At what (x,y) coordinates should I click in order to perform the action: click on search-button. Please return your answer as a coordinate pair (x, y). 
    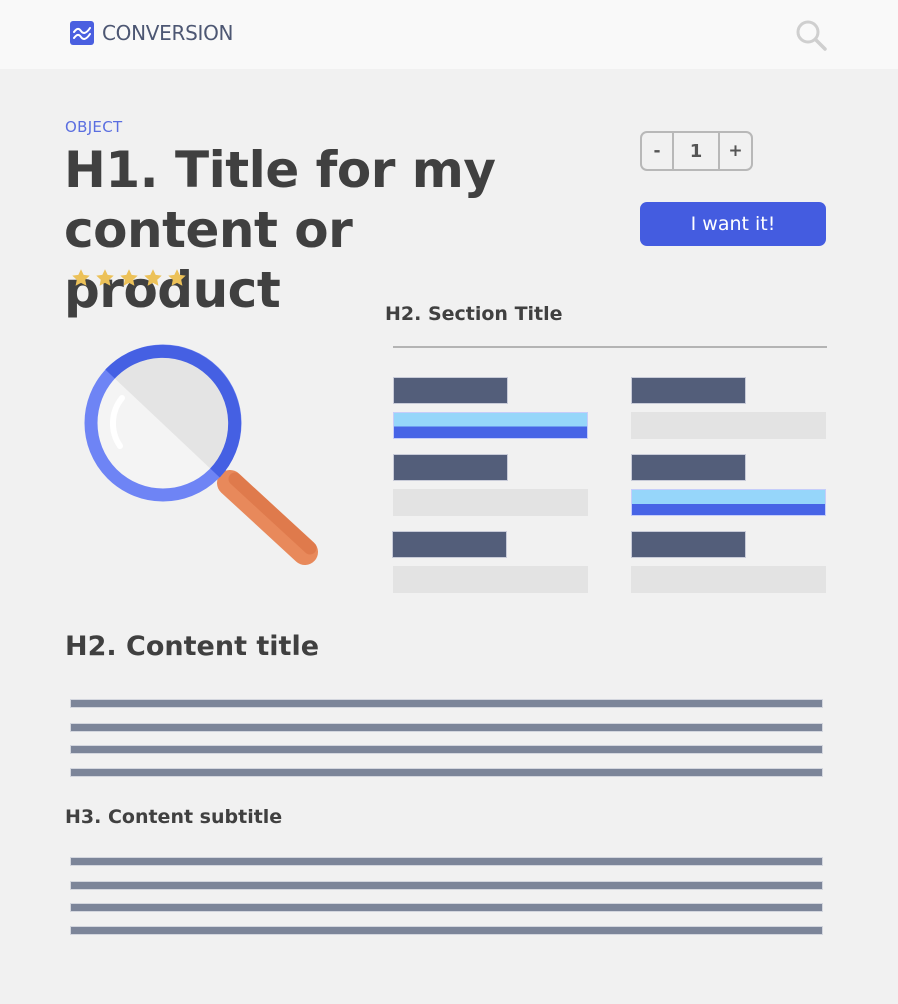
    Looking at the image, I should click on (811, 35).